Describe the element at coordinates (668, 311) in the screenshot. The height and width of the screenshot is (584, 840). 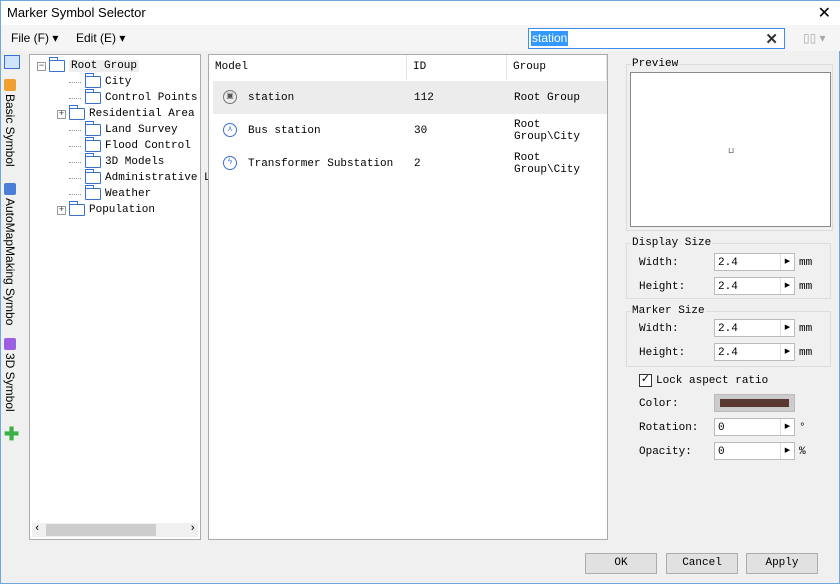
I see `marker-size-label: Marker Size` at that location.